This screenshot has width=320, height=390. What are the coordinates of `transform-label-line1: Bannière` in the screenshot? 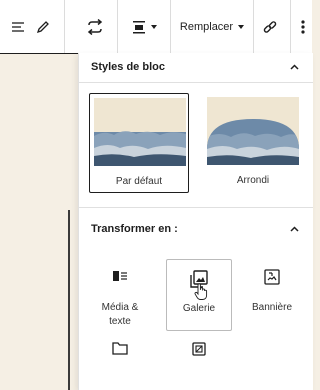 It's located at (272, 307).